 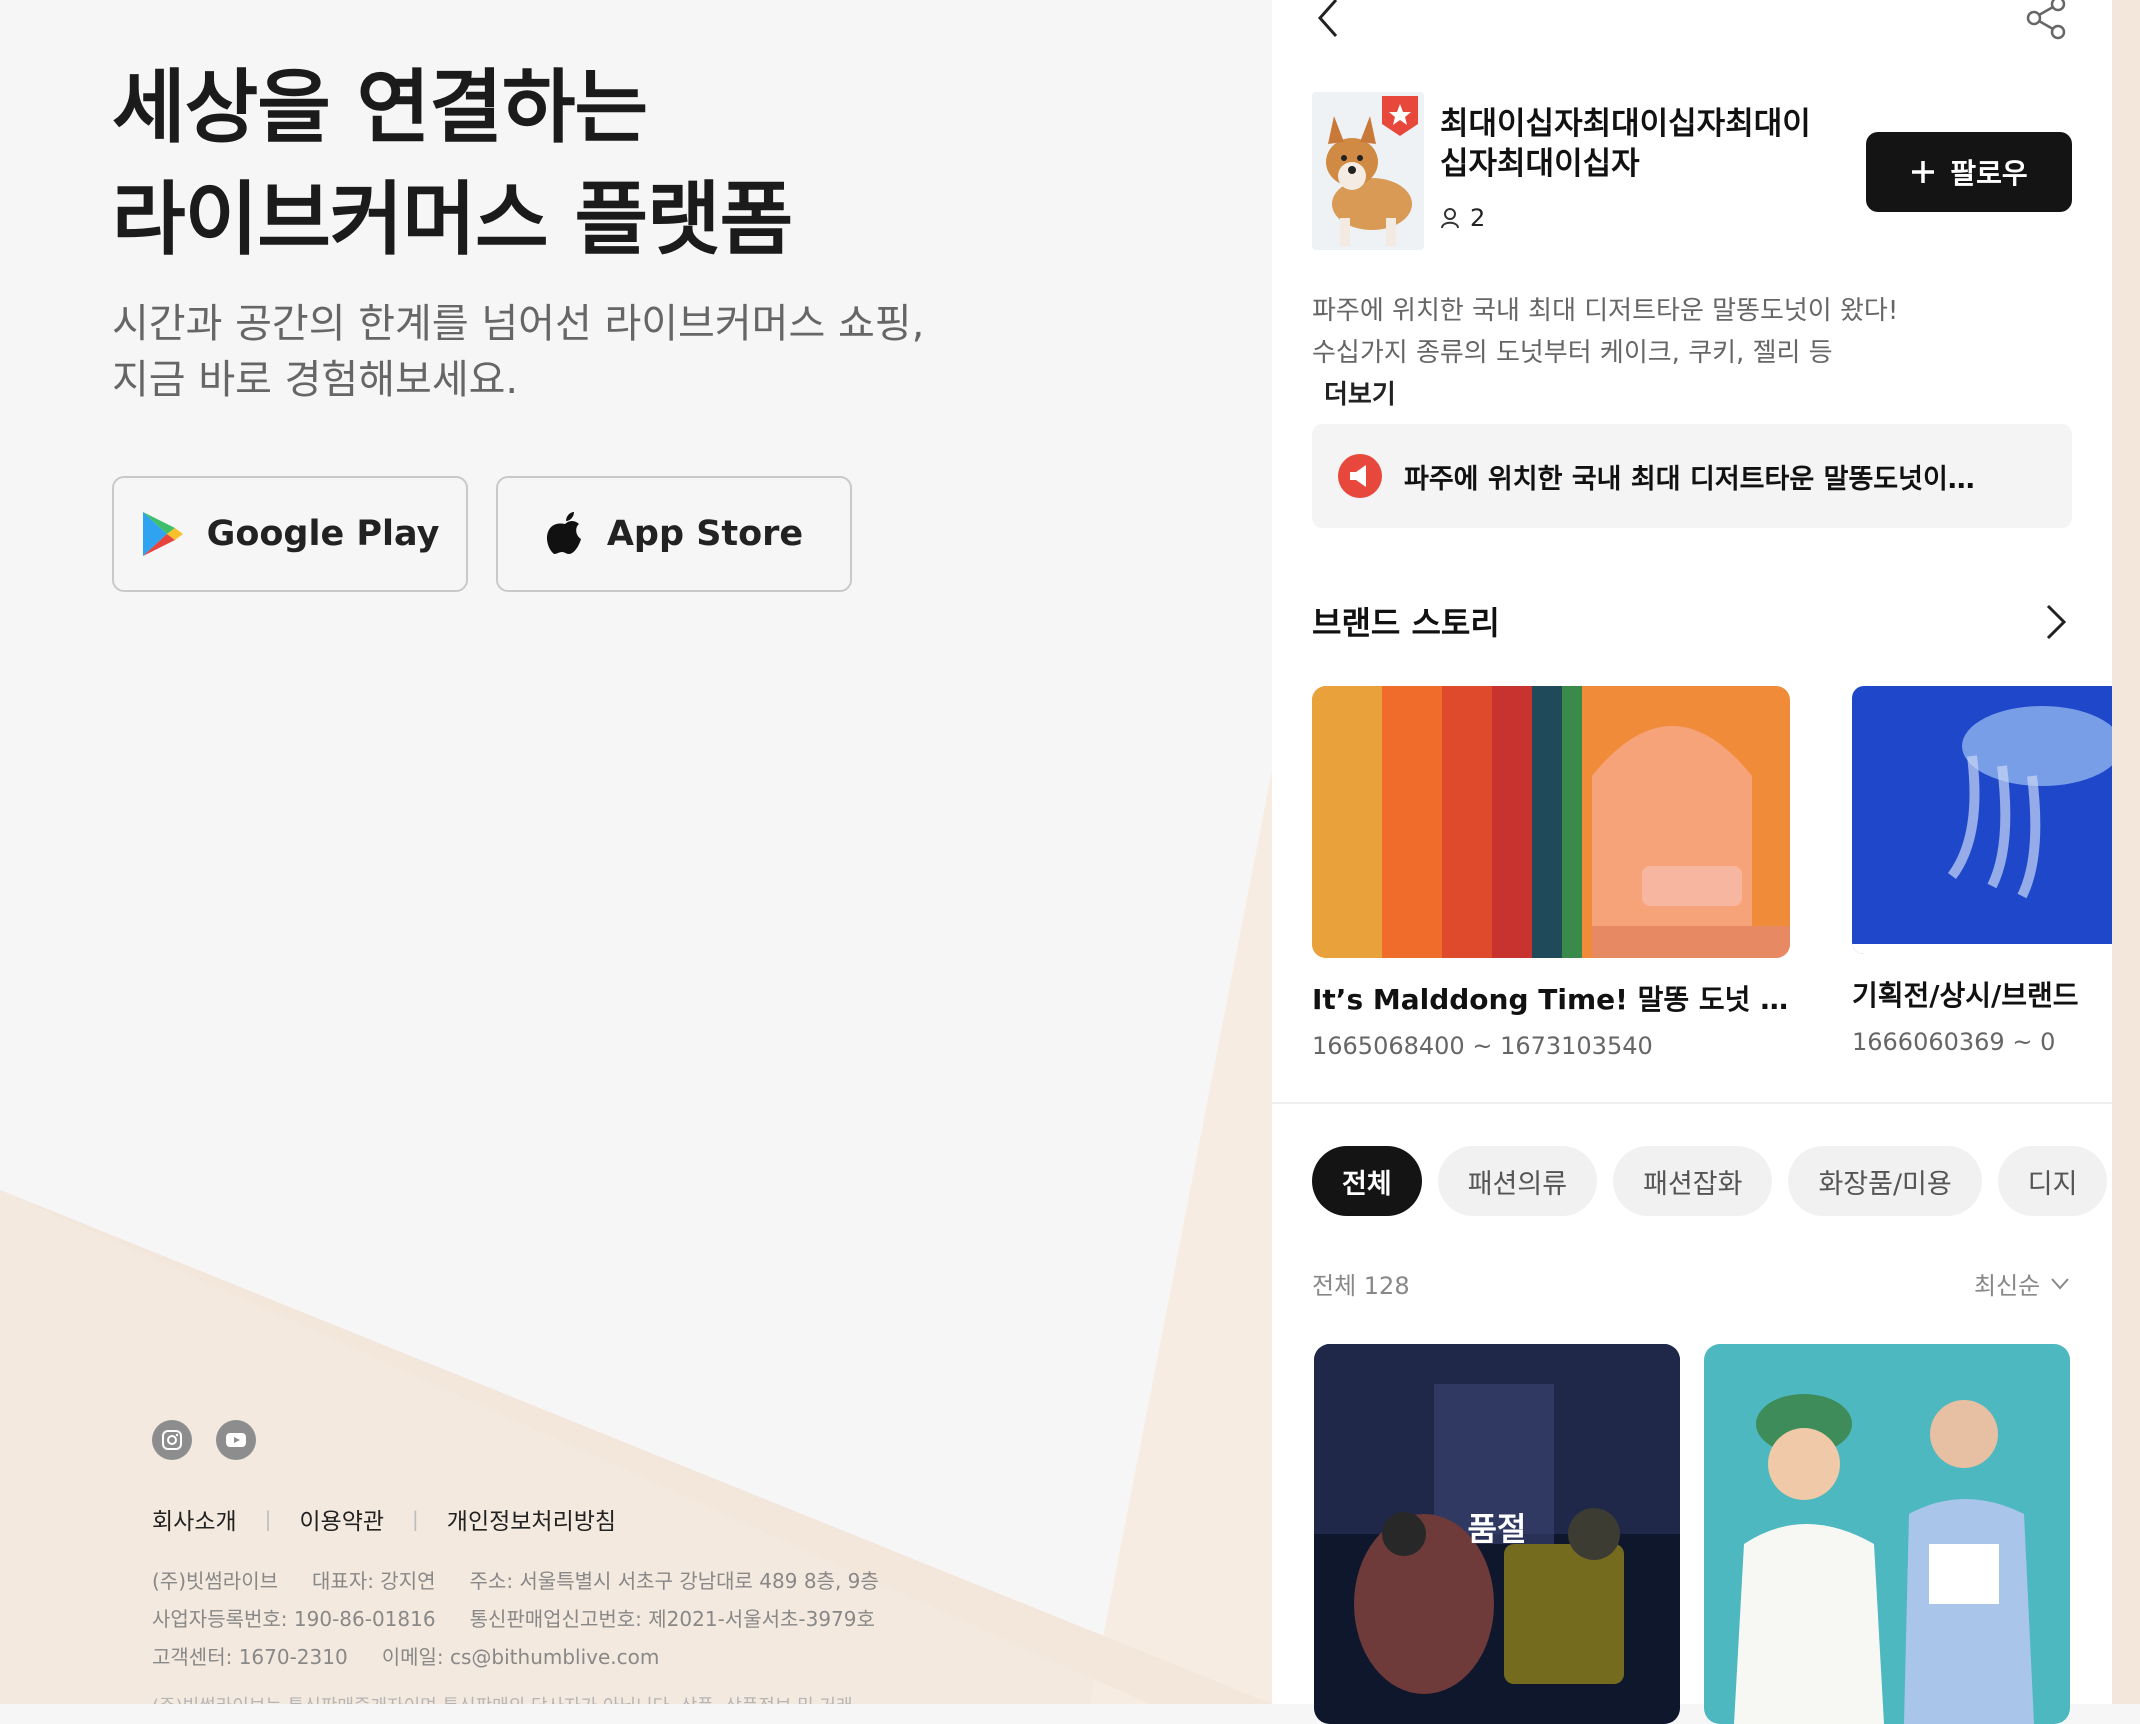 I want to click on shop-name-line2: 십자최대이십자, so click(x=1540, y=164).